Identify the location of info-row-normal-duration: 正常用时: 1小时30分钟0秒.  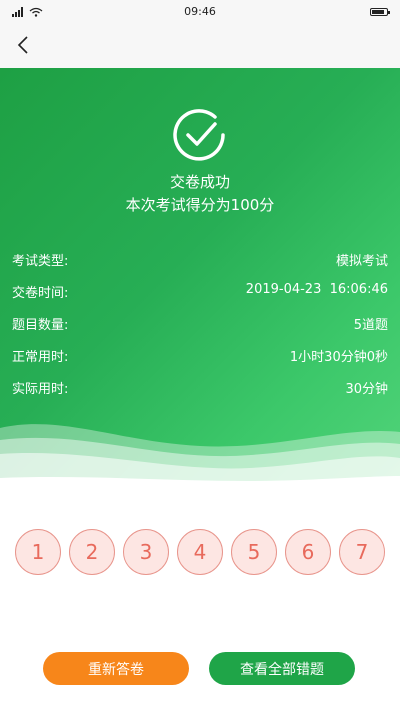
(200, 357).